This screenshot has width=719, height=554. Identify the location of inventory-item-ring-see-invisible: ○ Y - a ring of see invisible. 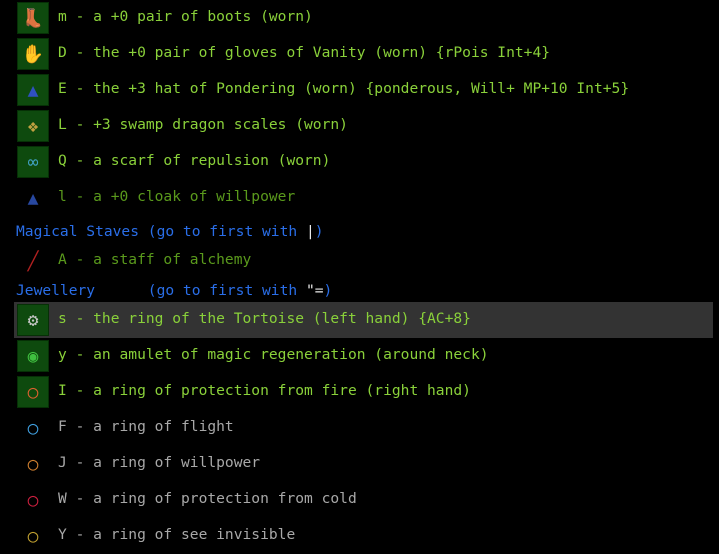
(363, 536).